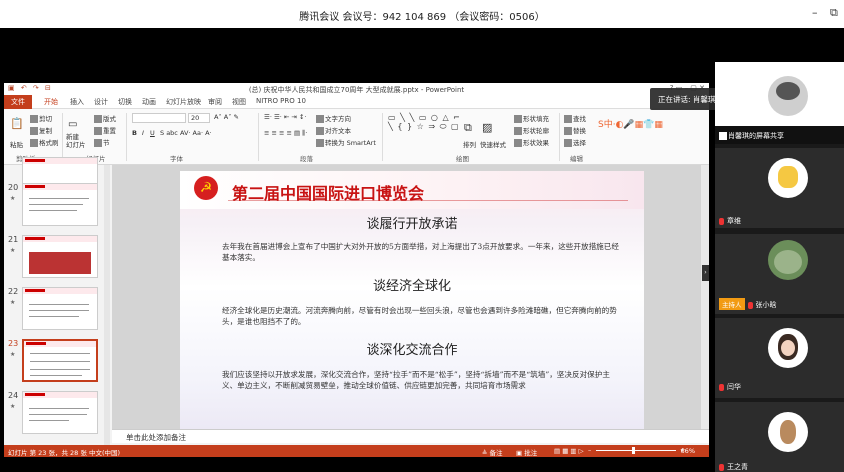  Describe the element at coordinates (239, 102) in the screenshot. I see `tab-view: 视图` at that location.